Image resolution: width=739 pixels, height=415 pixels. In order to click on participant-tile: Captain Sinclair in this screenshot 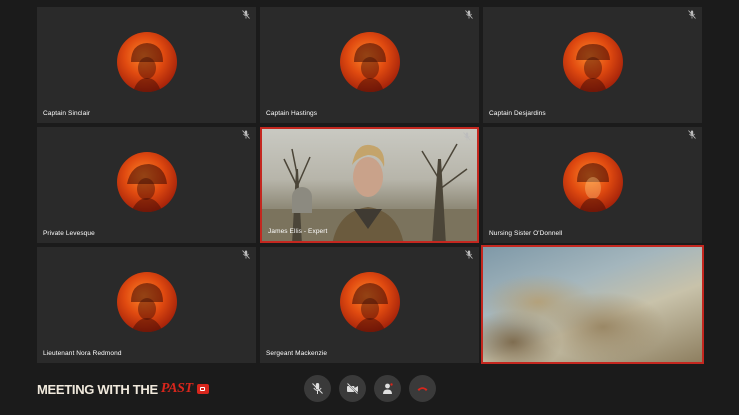, I will do `click(146, 65)`.